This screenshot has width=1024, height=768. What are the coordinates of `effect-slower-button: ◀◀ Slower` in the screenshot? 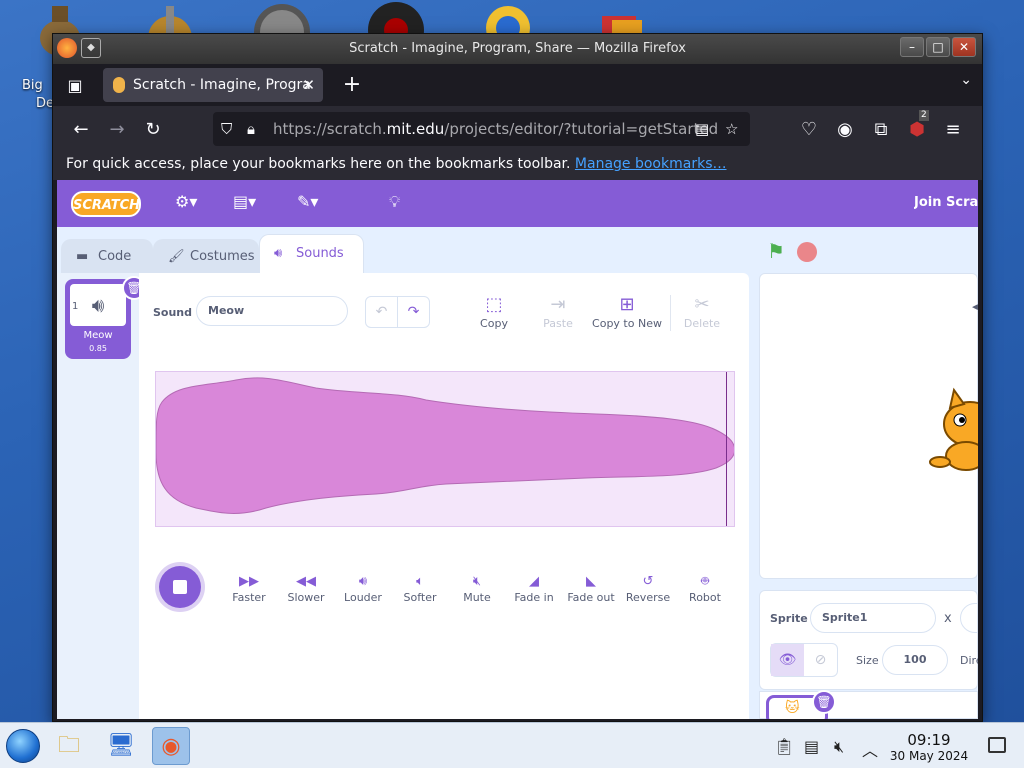 It's located at (306, 588).